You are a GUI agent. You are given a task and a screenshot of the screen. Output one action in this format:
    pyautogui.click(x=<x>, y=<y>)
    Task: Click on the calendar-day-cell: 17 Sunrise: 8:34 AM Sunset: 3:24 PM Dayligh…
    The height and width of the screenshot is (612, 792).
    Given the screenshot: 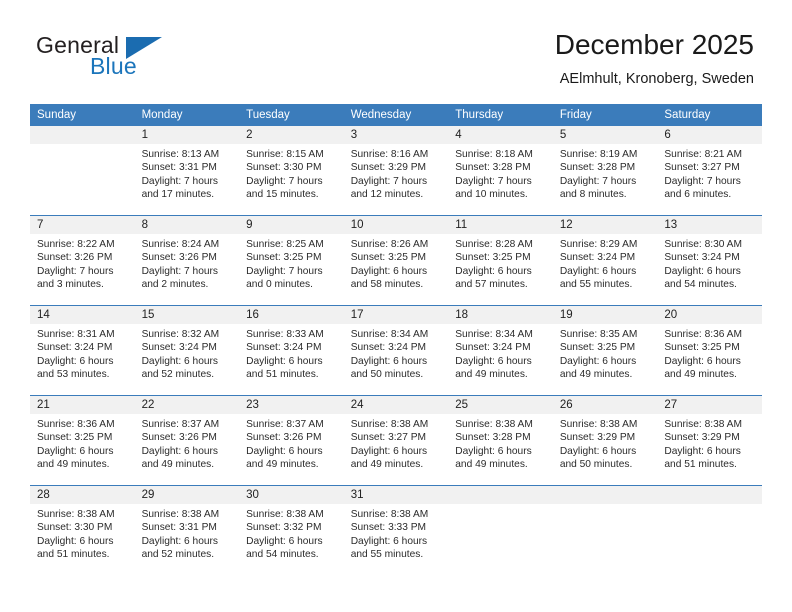 What is the action you would take?
    pyautogui.click(x=396, y=350)
    